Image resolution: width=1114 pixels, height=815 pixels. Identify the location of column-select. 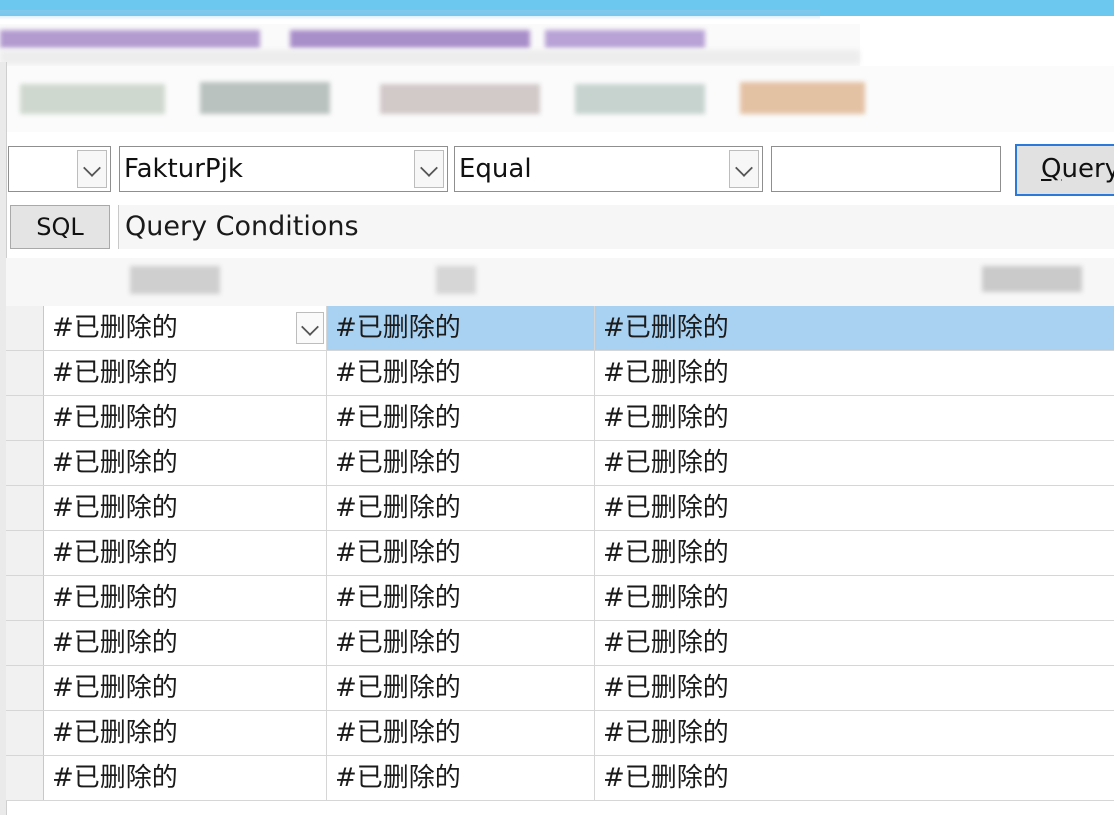
(59, 169).